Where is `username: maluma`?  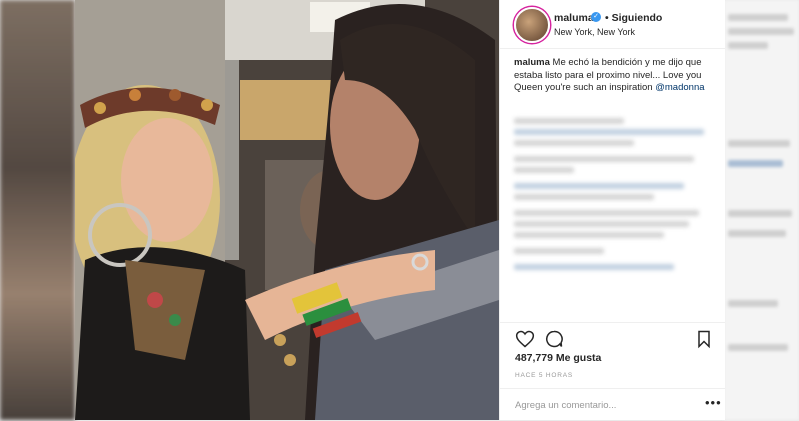
username: maluma is located at coordinates (574, 18).